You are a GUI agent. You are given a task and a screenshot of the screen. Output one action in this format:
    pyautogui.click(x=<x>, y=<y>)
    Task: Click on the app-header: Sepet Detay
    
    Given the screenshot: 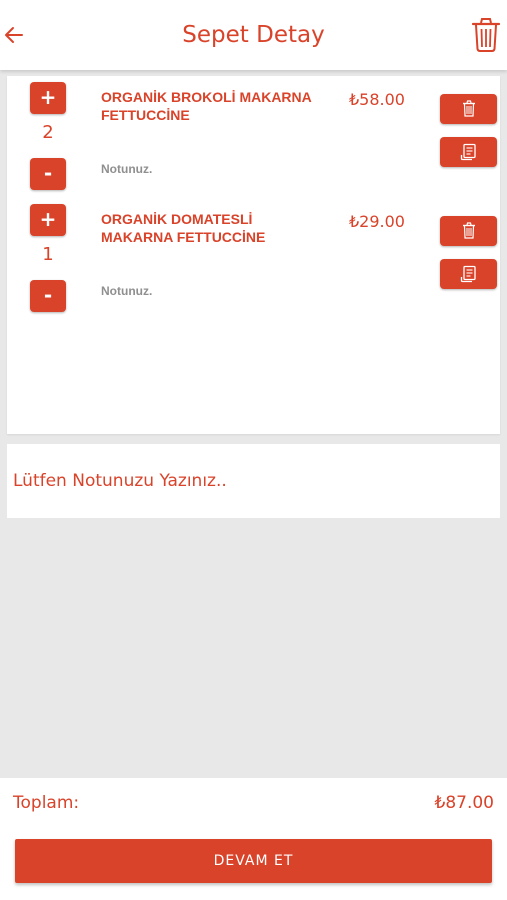 What is the action you would take?
    pyautogui.click(x=253, y=35)
    